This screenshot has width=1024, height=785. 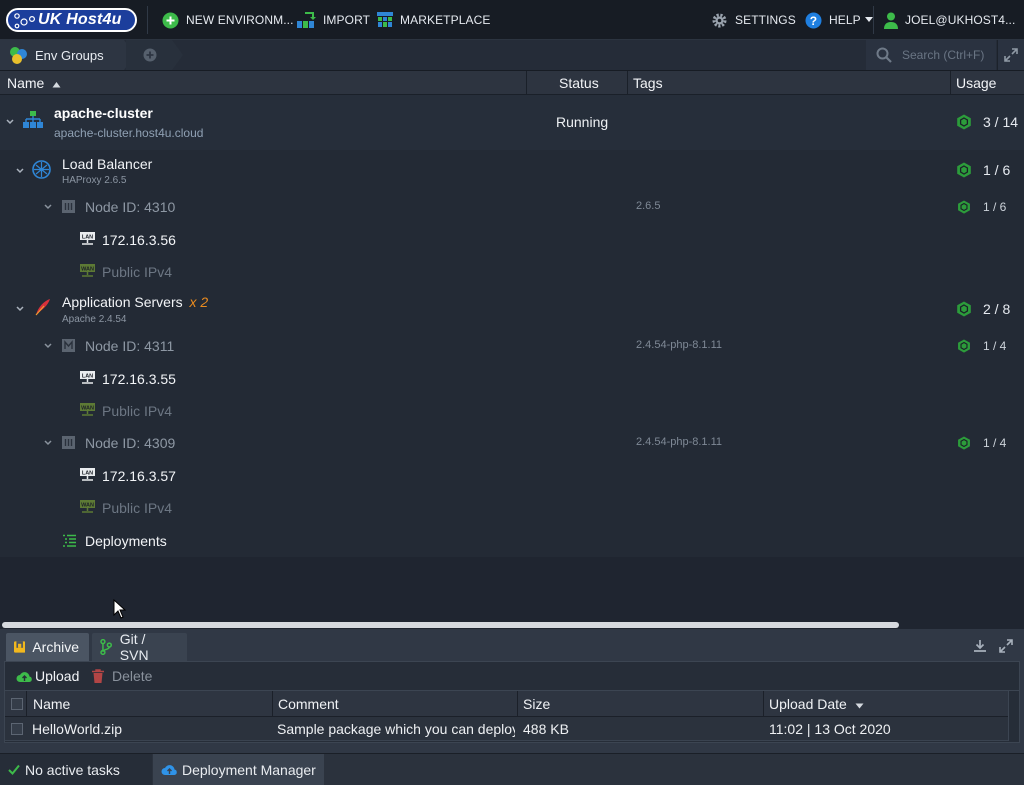 What do you see at coordinates (512, 379) in the screenshot?
I see `ip-row: LAN 172.16.3.55` at bounding box center [512, 379].